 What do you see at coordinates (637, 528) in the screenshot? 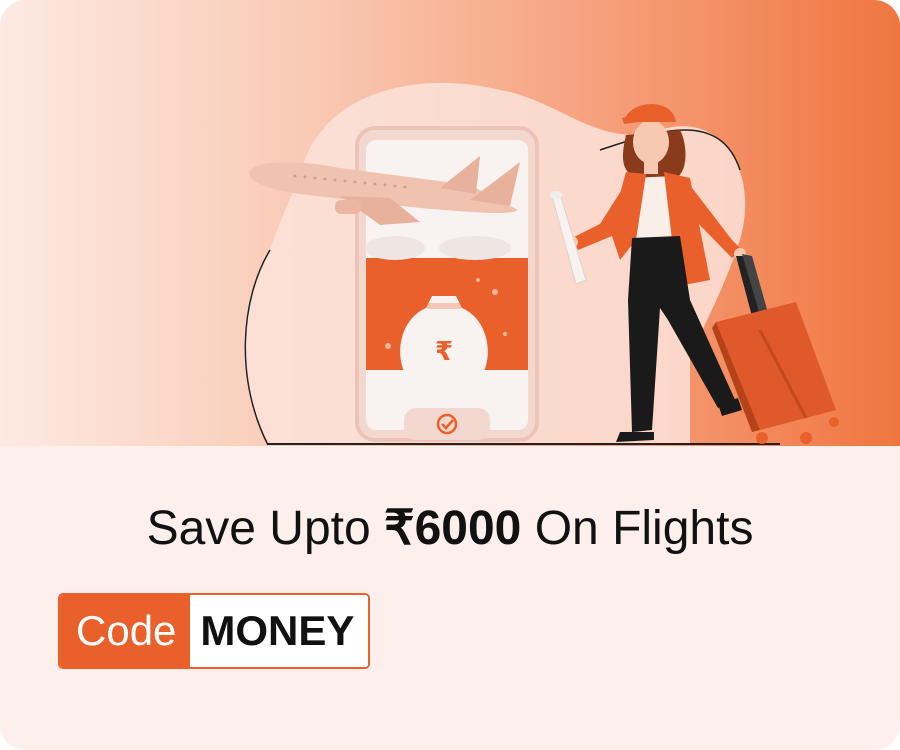
I see `headline-suffix: On Flights` at bounding box center [637, 528].